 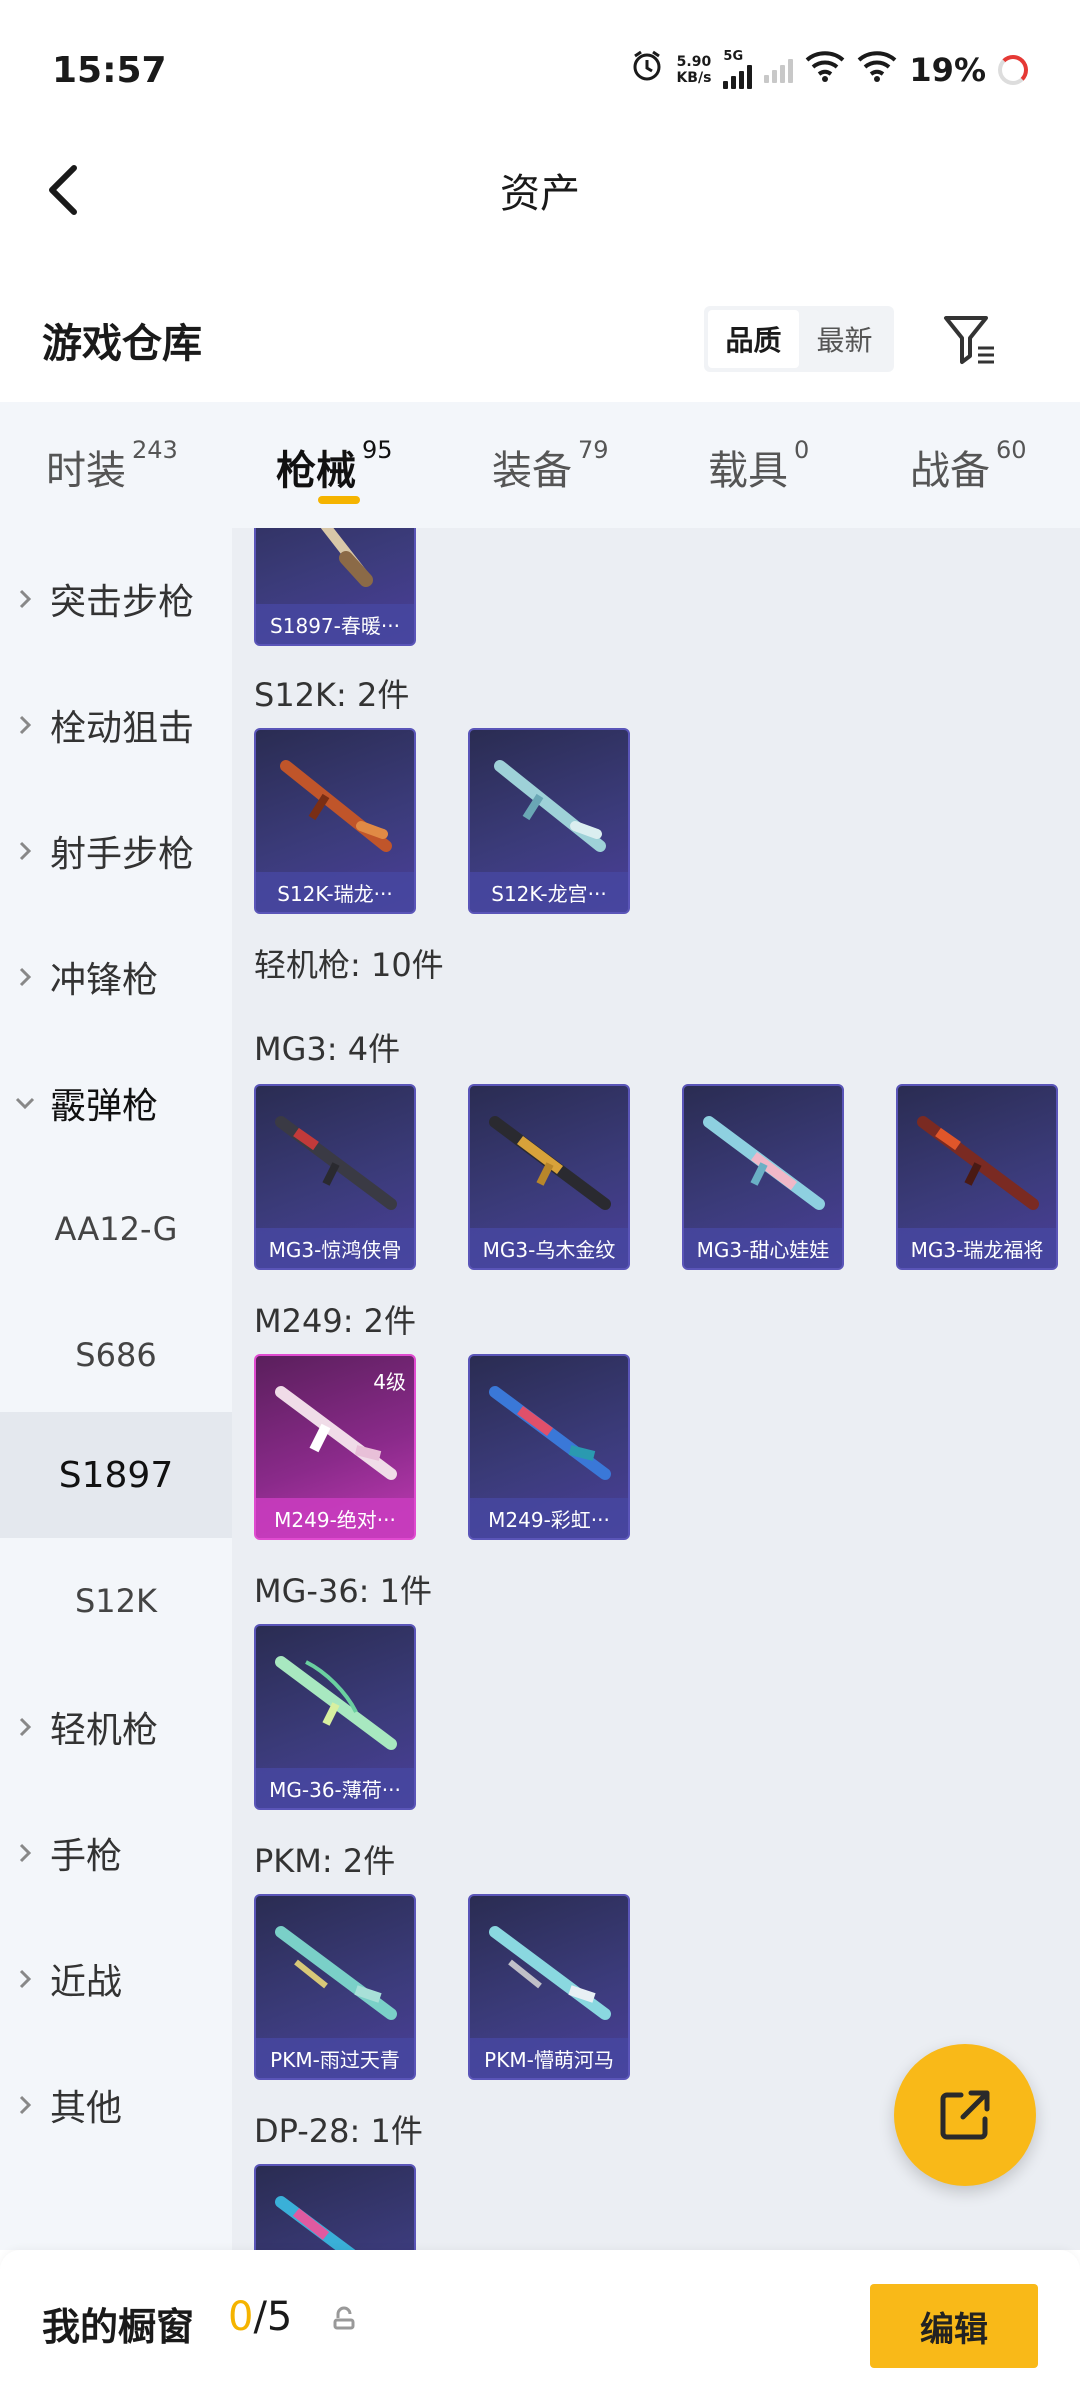 I want to click on sidebar-subitem-s686: S686, so click(x=116, y=1355).